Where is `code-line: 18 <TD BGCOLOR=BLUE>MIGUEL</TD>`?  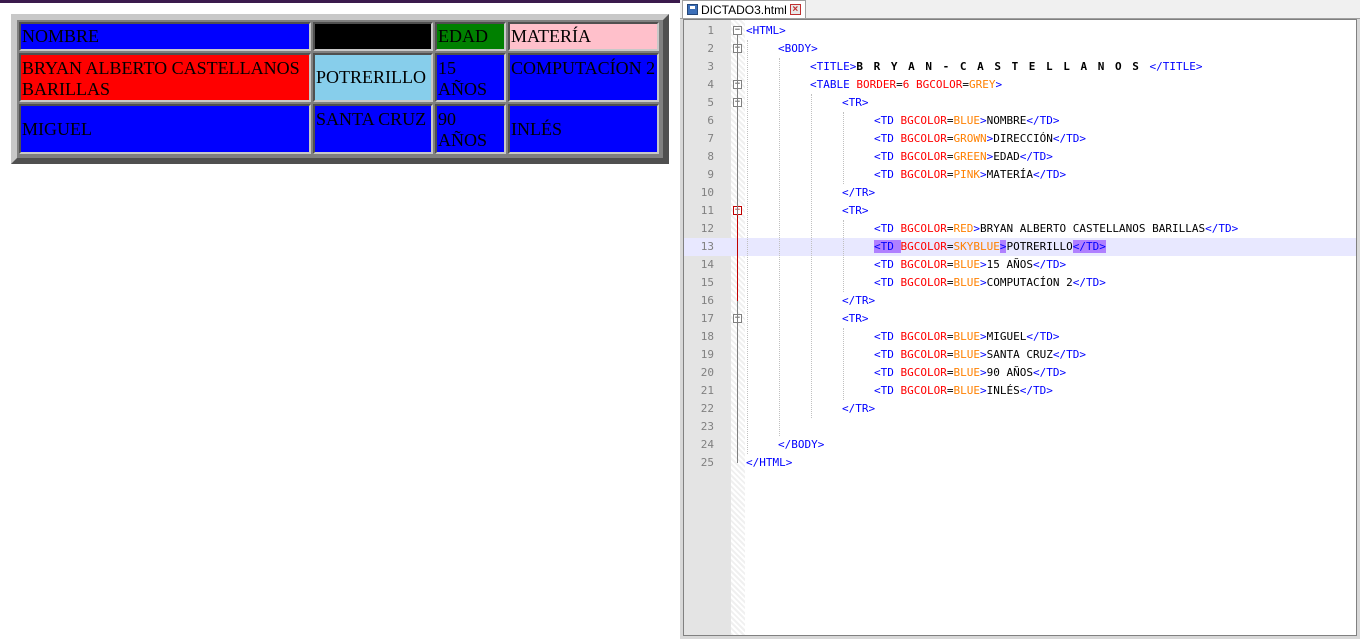 code-line: 18 <TD BGCOLOR=BLUE>MIGUEL</TD> is located at coordinates (1020, 337).